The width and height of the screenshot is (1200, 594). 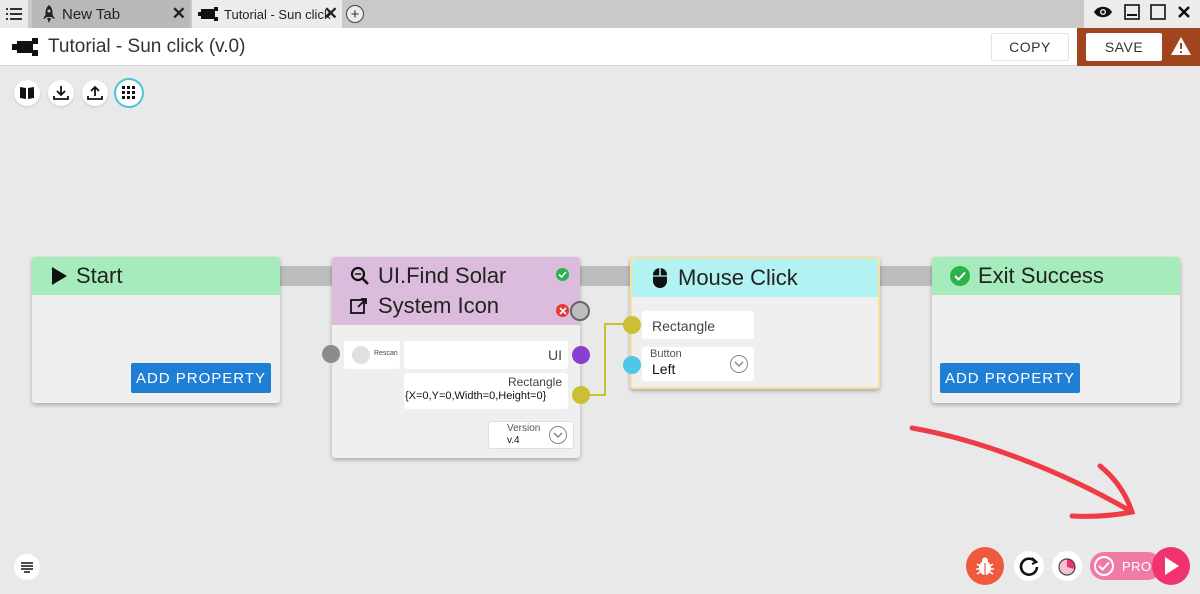 What do you see at coordinates (1171, 566) in the screenshot?
I see `run-play-button` at bounding box center [1171, 566].